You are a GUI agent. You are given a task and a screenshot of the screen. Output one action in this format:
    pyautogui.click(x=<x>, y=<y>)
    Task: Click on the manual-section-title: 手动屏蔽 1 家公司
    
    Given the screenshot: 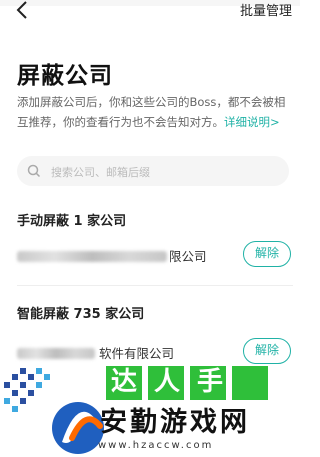 What is the action you would take?
    pyautogui.click(x=72, y=221)
    